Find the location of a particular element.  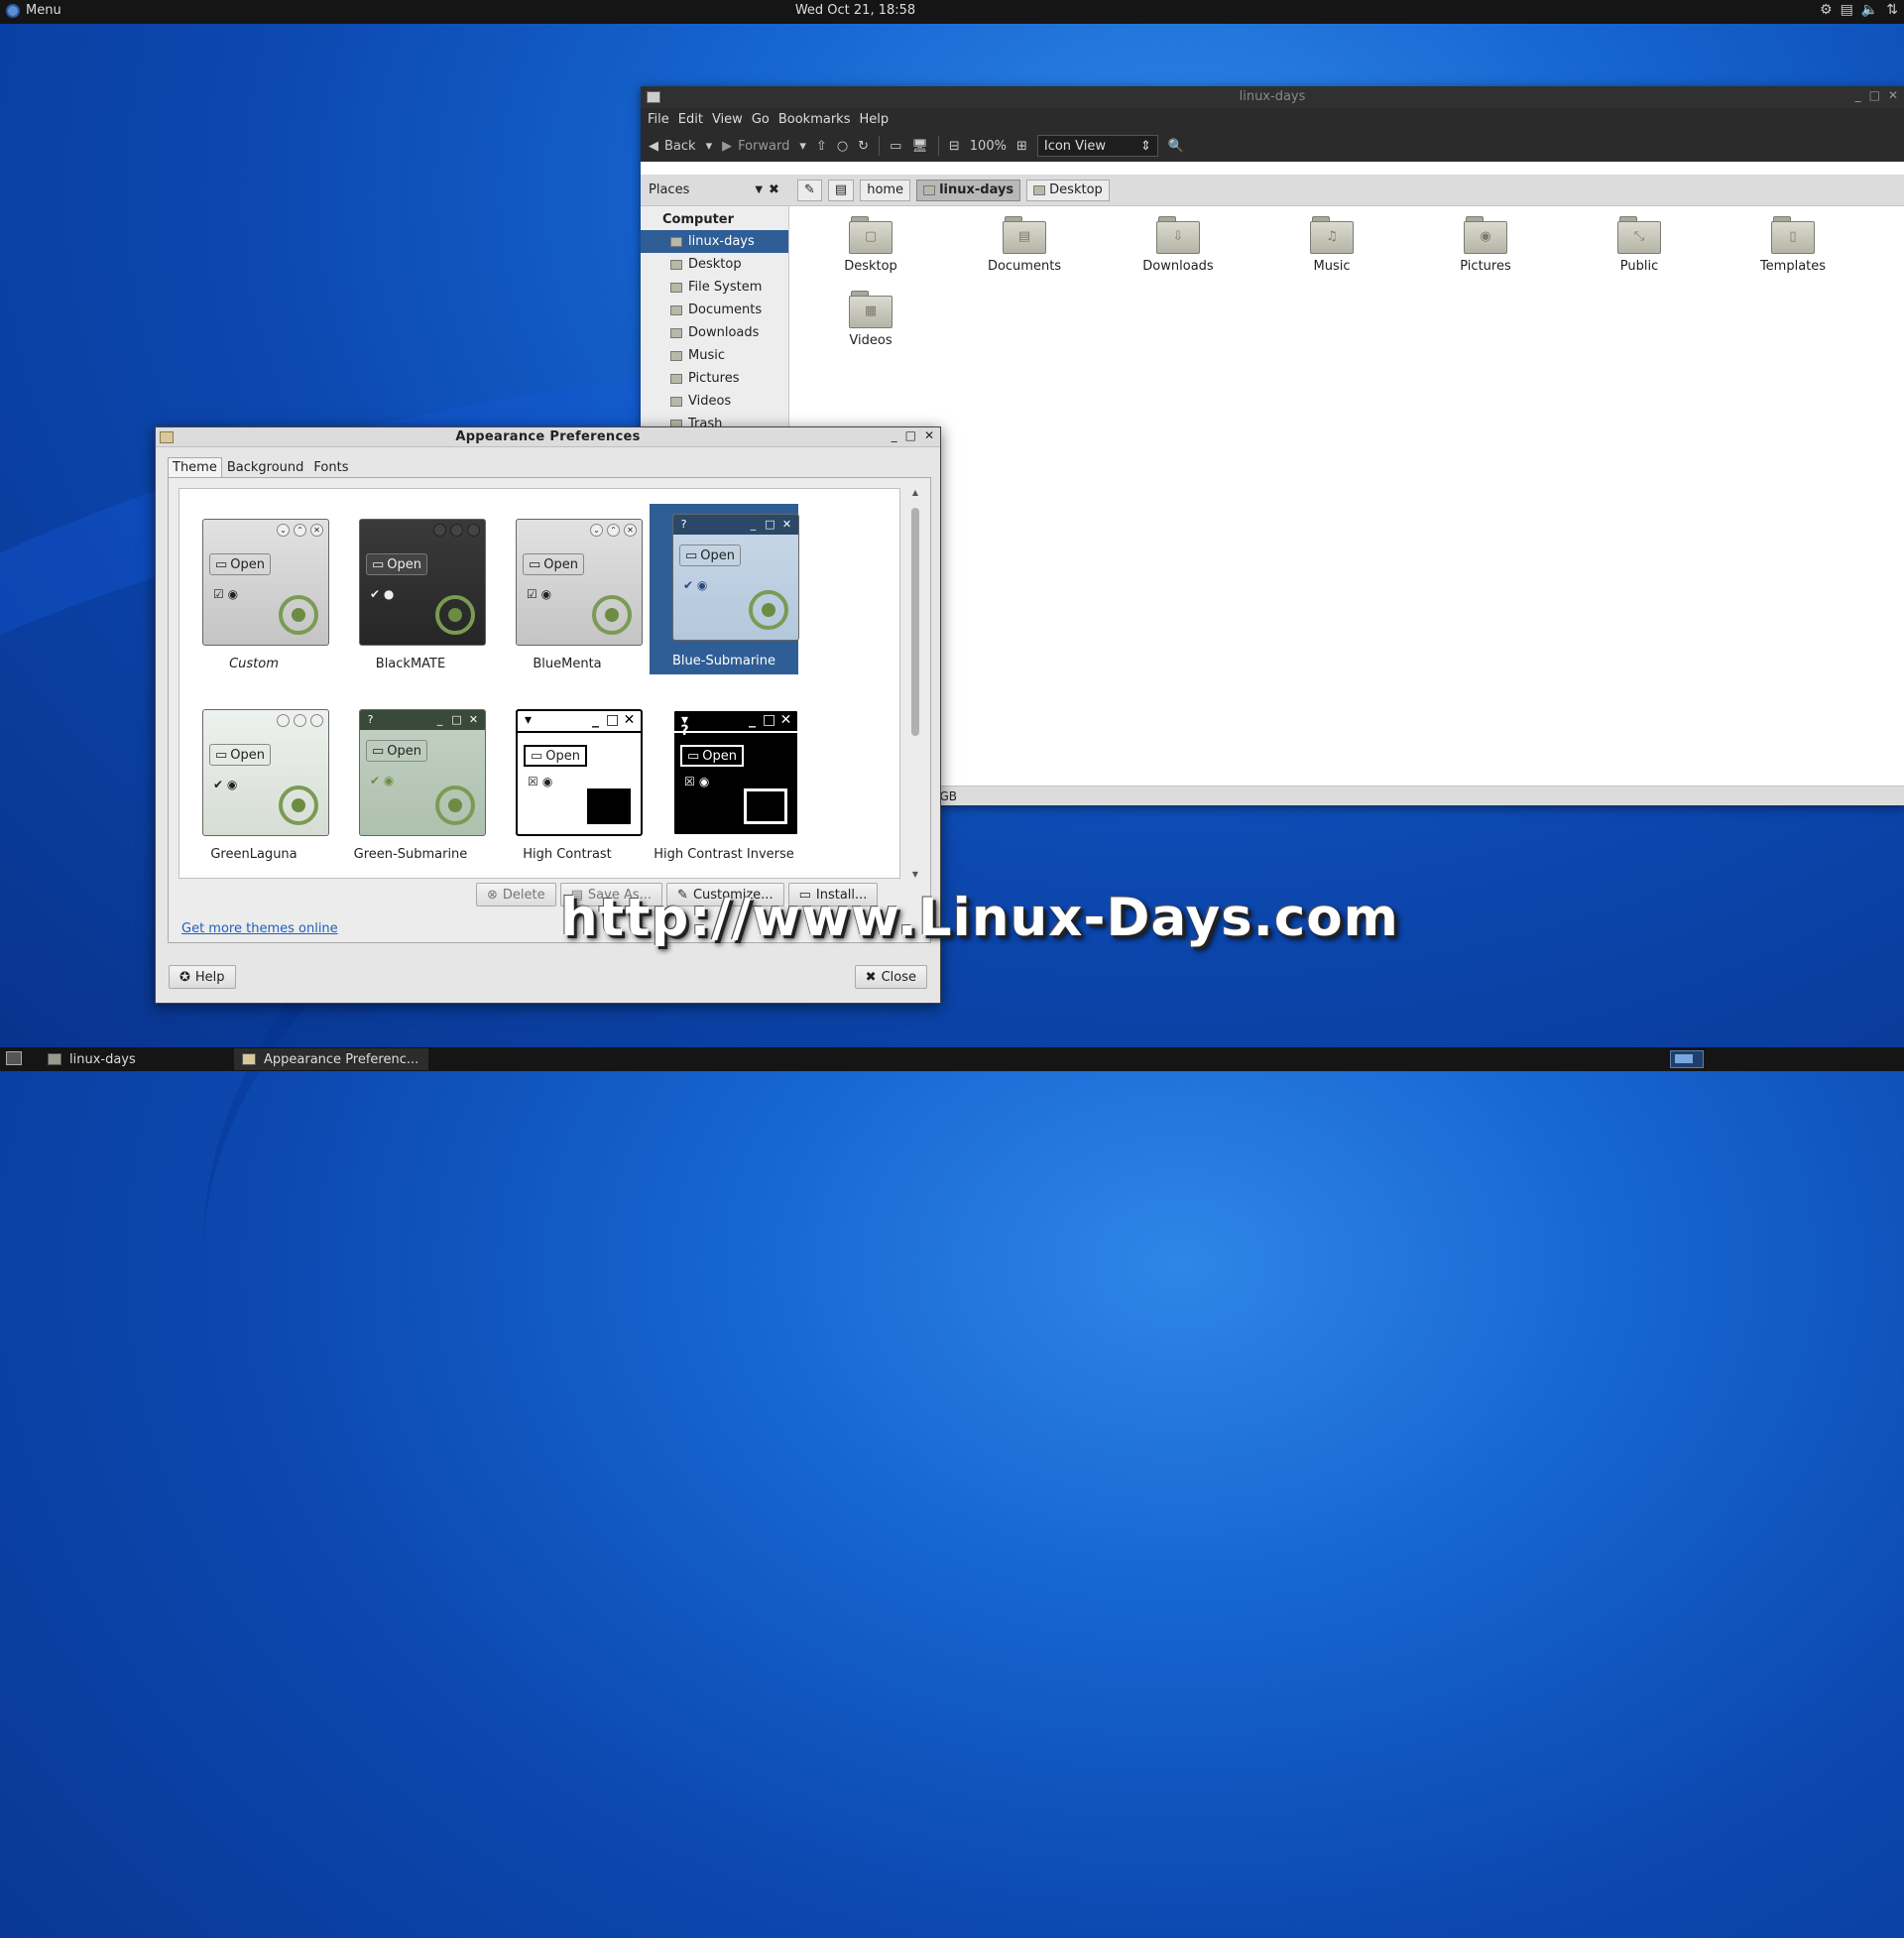

menu-bookmarks: Bookmarks is located at coordinates (814, 119).